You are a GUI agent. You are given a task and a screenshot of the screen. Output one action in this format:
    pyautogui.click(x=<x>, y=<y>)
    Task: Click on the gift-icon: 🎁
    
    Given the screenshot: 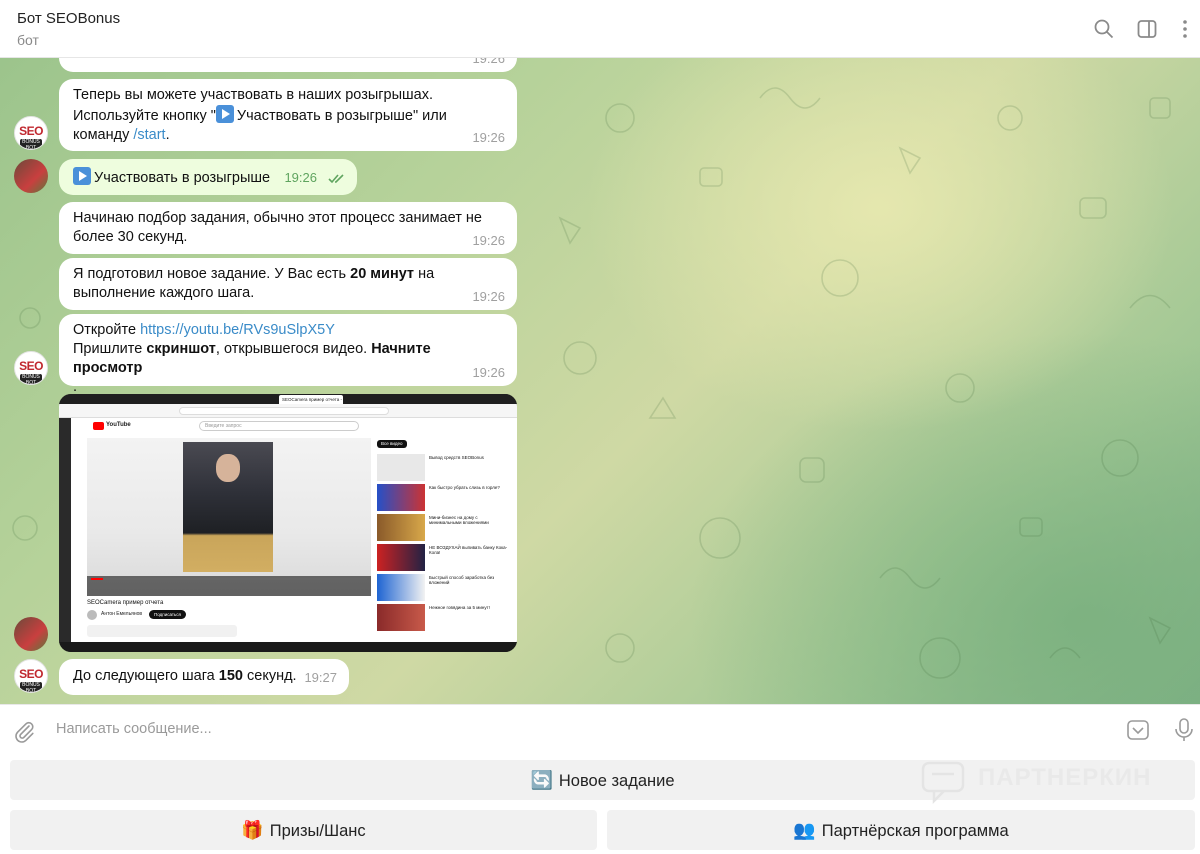 What is the action you would take?
    pyautogui.click(x=252, y=830)
    